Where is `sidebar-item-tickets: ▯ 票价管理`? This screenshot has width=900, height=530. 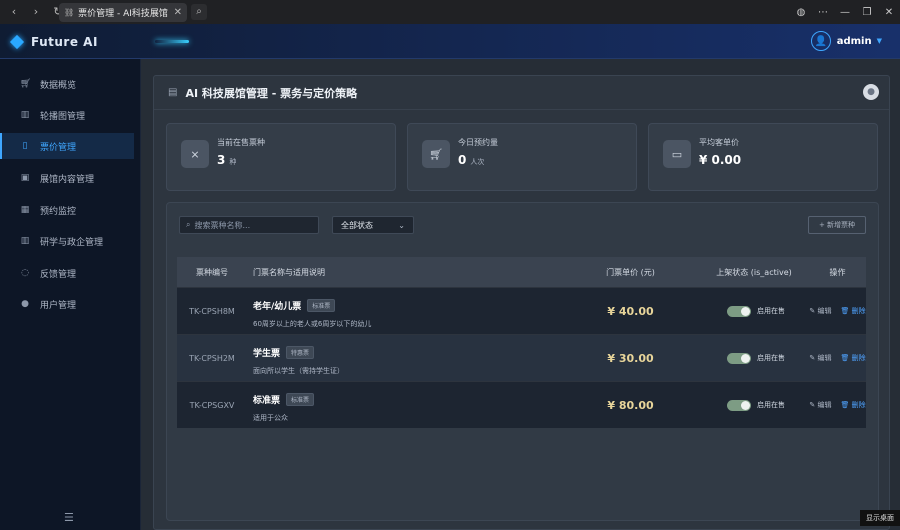
sidebar-item-tickets: ▯ 票价管理 is located at coordinates (67, 146).